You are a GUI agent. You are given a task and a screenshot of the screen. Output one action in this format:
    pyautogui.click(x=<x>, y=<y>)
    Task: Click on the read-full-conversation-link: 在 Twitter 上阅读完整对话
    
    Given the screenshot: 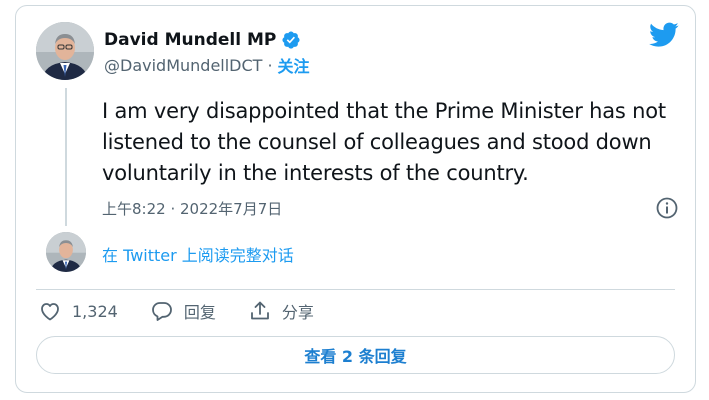 What is the action you would take?
    pyautogui.click(x=198, y=254)
    